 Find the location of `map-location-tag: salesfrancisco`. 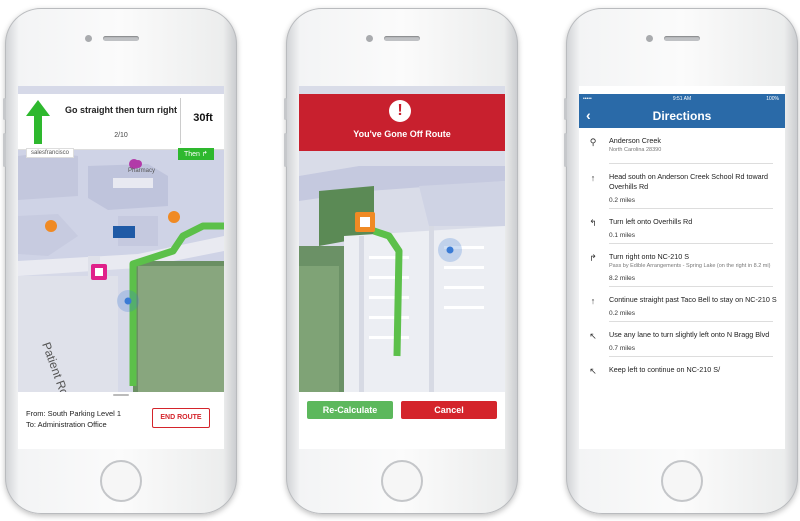

map-location-tag: salesfrancisco is located at coordinates (50, 153).